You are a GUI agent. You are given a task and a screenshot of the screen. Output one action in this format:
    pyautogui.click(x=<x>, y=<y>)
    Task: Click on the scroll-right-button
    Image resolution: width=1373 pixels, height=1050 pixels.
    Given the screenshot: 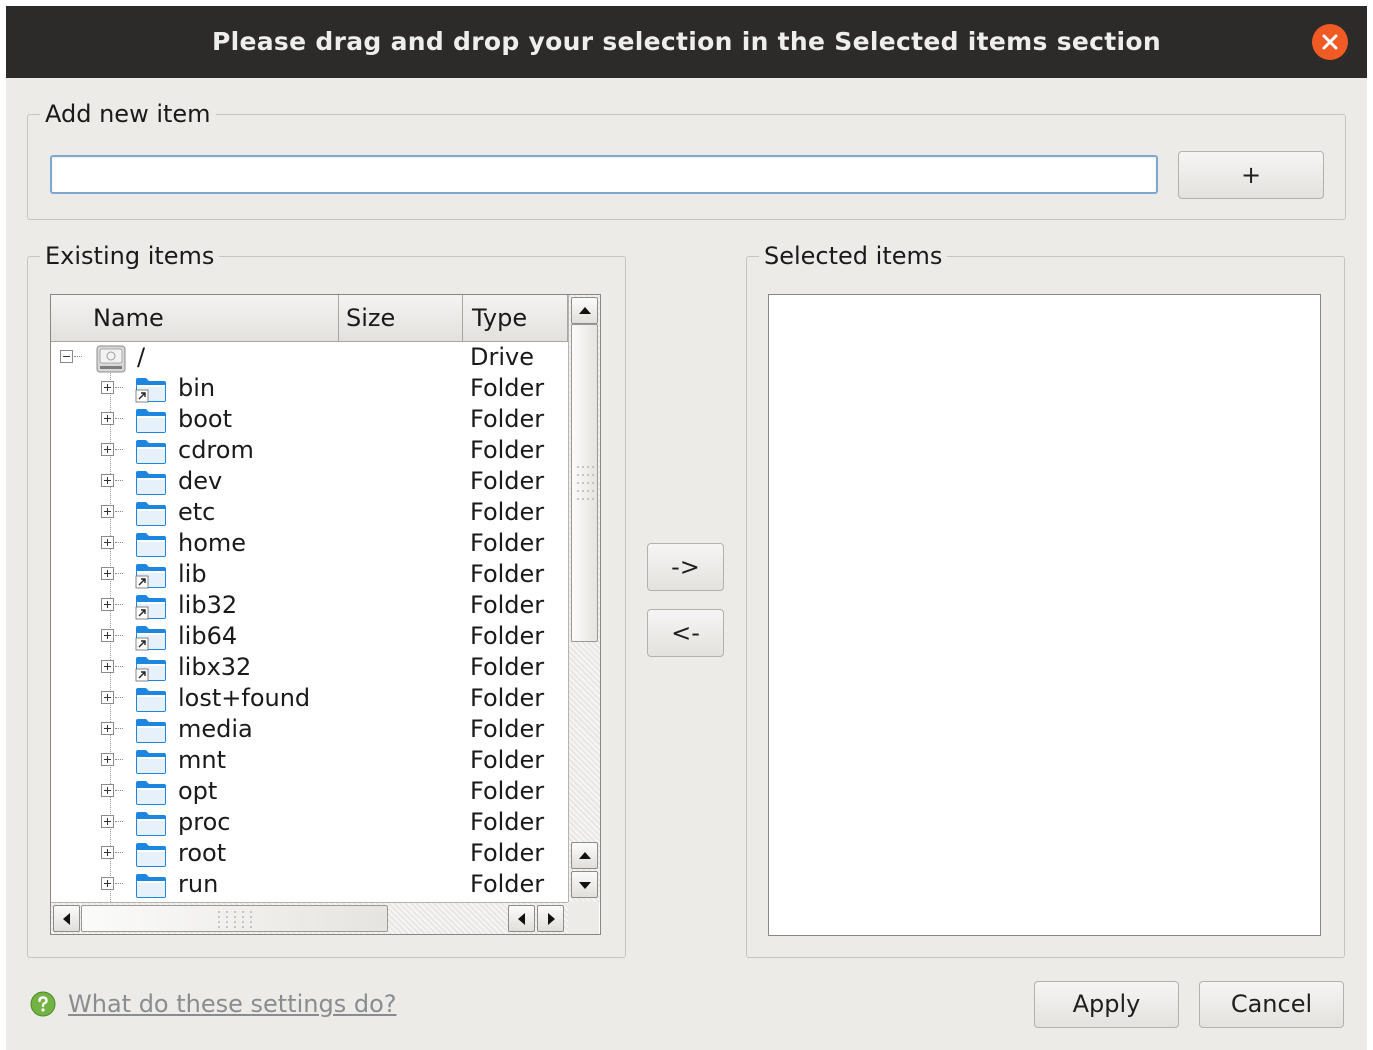 What is the action you would take?
    pyautogui.click(x=550, y=918)
    